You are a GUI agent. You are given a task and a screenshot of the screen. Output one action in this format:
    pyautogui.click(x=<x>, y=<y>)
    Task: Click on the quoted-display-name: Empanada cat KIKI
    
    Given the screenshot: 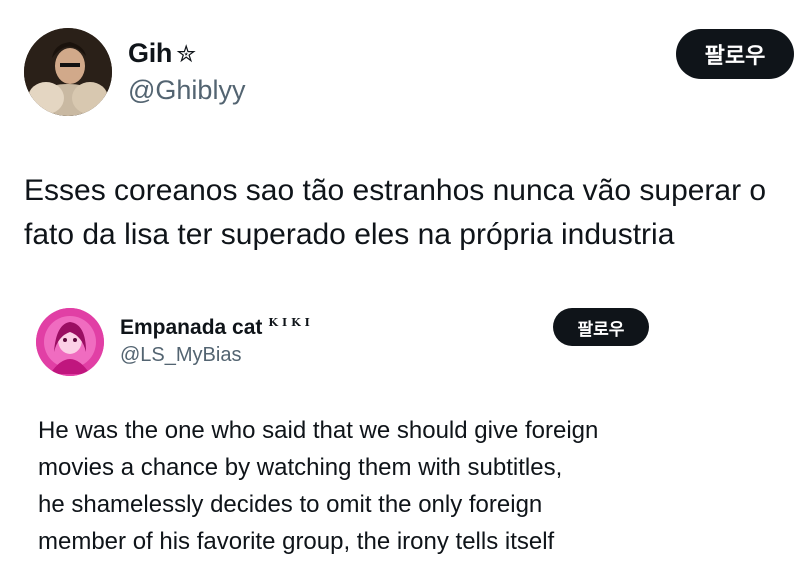 What is the action you would take?
    pyautogui.click(x=217, y=328)
    